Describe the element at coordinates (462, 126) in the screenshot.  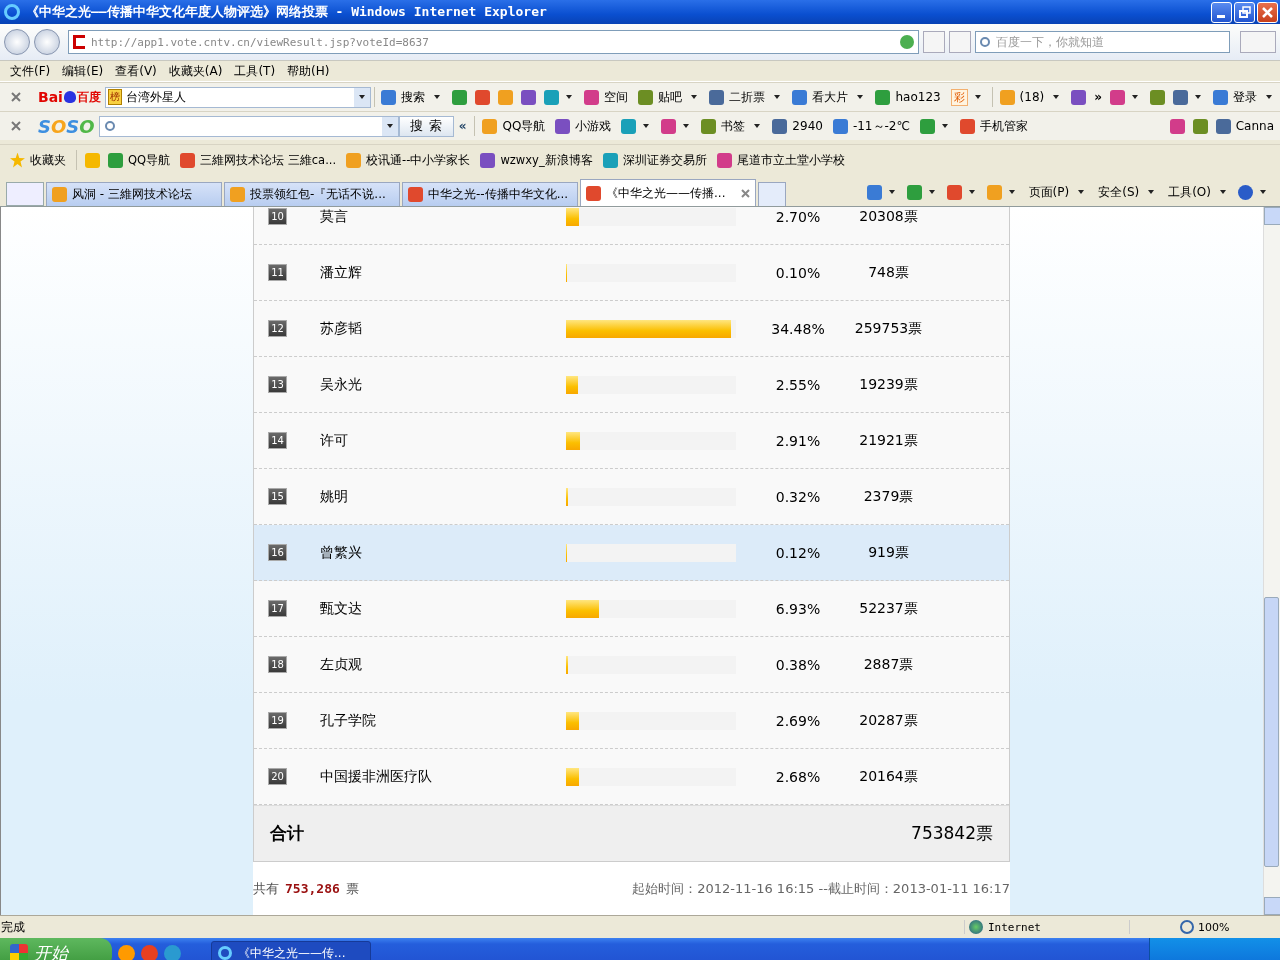
I see `collapse-button: «` at that location.